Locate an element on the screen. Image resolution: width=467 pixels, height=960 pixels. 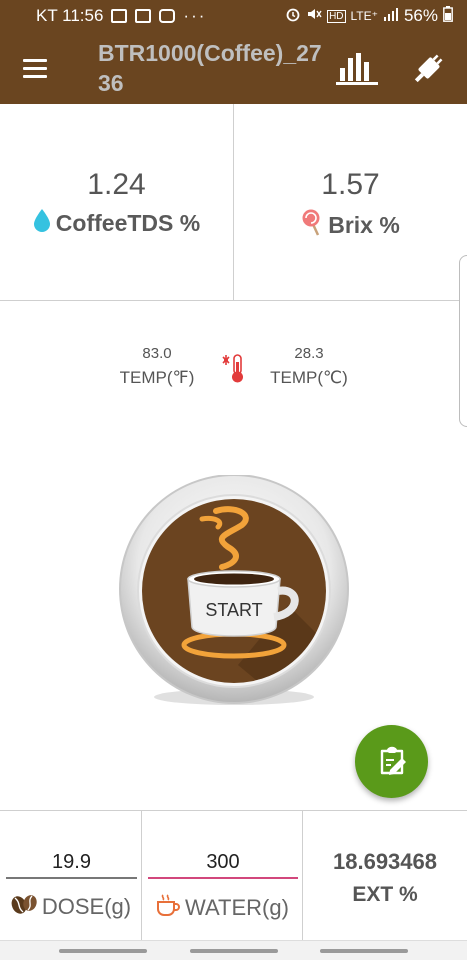
ext-label: EXT % is located at coordinates (385, 894).